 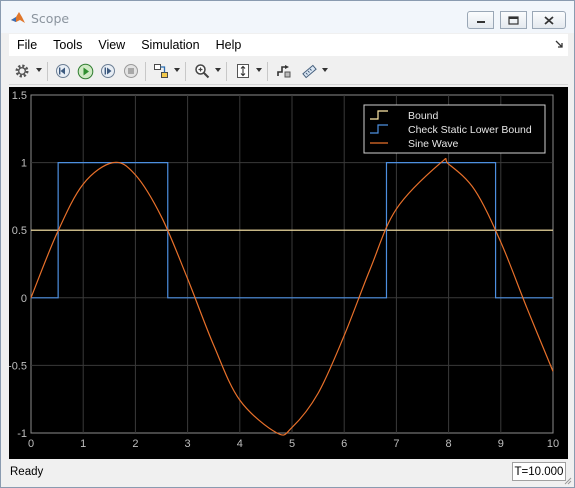 I want to click on x-tick-label: 1, so click(x=83, y=444).